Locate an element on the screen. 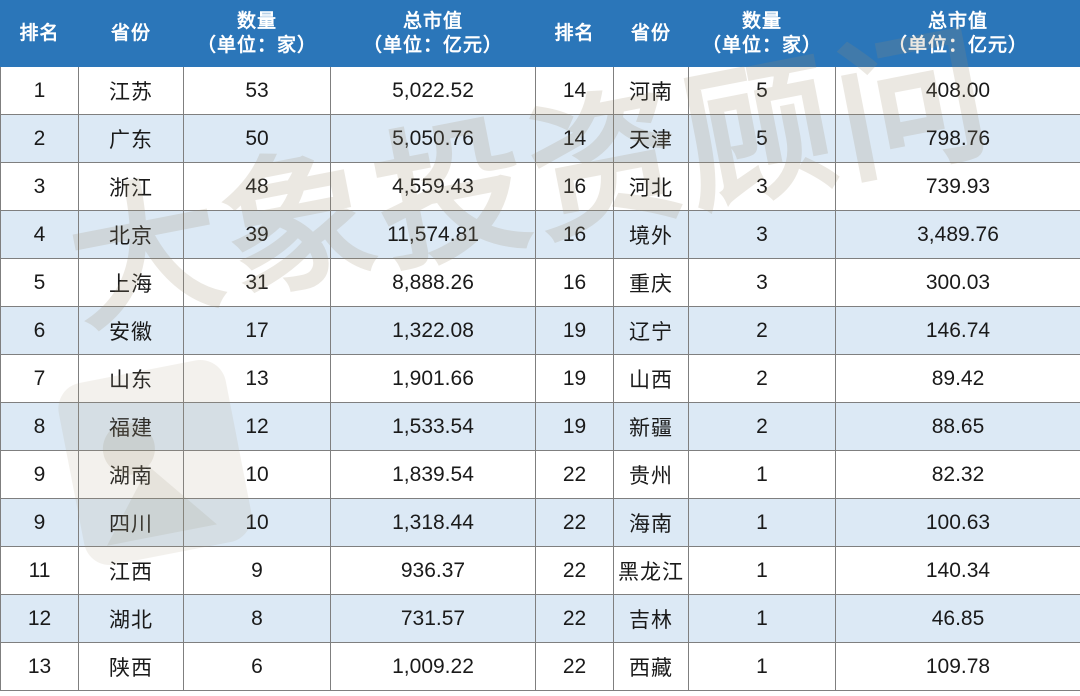  value-cell-left: 1,901.66 is located at coordinates (433, 378).